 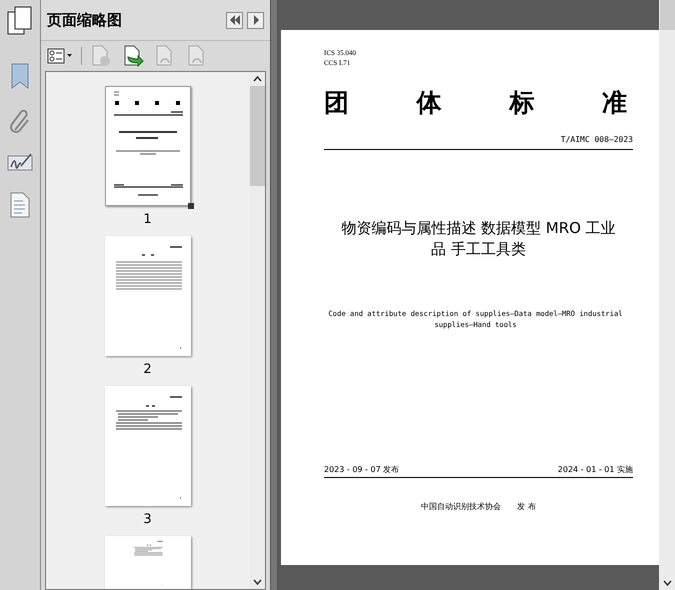 What do you see at coordinates (147, 219) in the screenshot?
I see `page-number: 1` at bounding box center [147, 219].